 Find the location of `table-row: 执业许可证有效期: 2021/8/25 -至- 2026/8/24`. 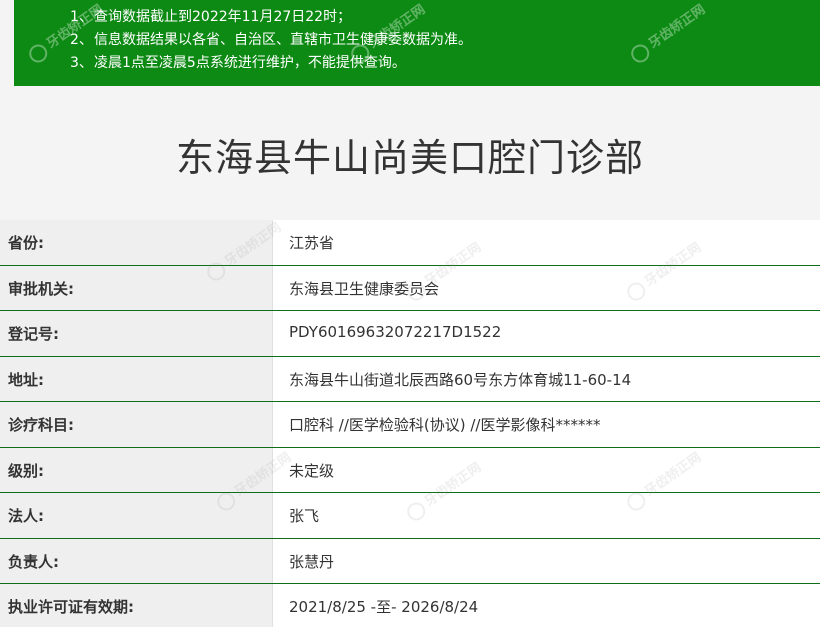

table-row: 执业许可证有效期: 2021/8/25 -至- 2026/8/24 is located at coordinates (410, 605).